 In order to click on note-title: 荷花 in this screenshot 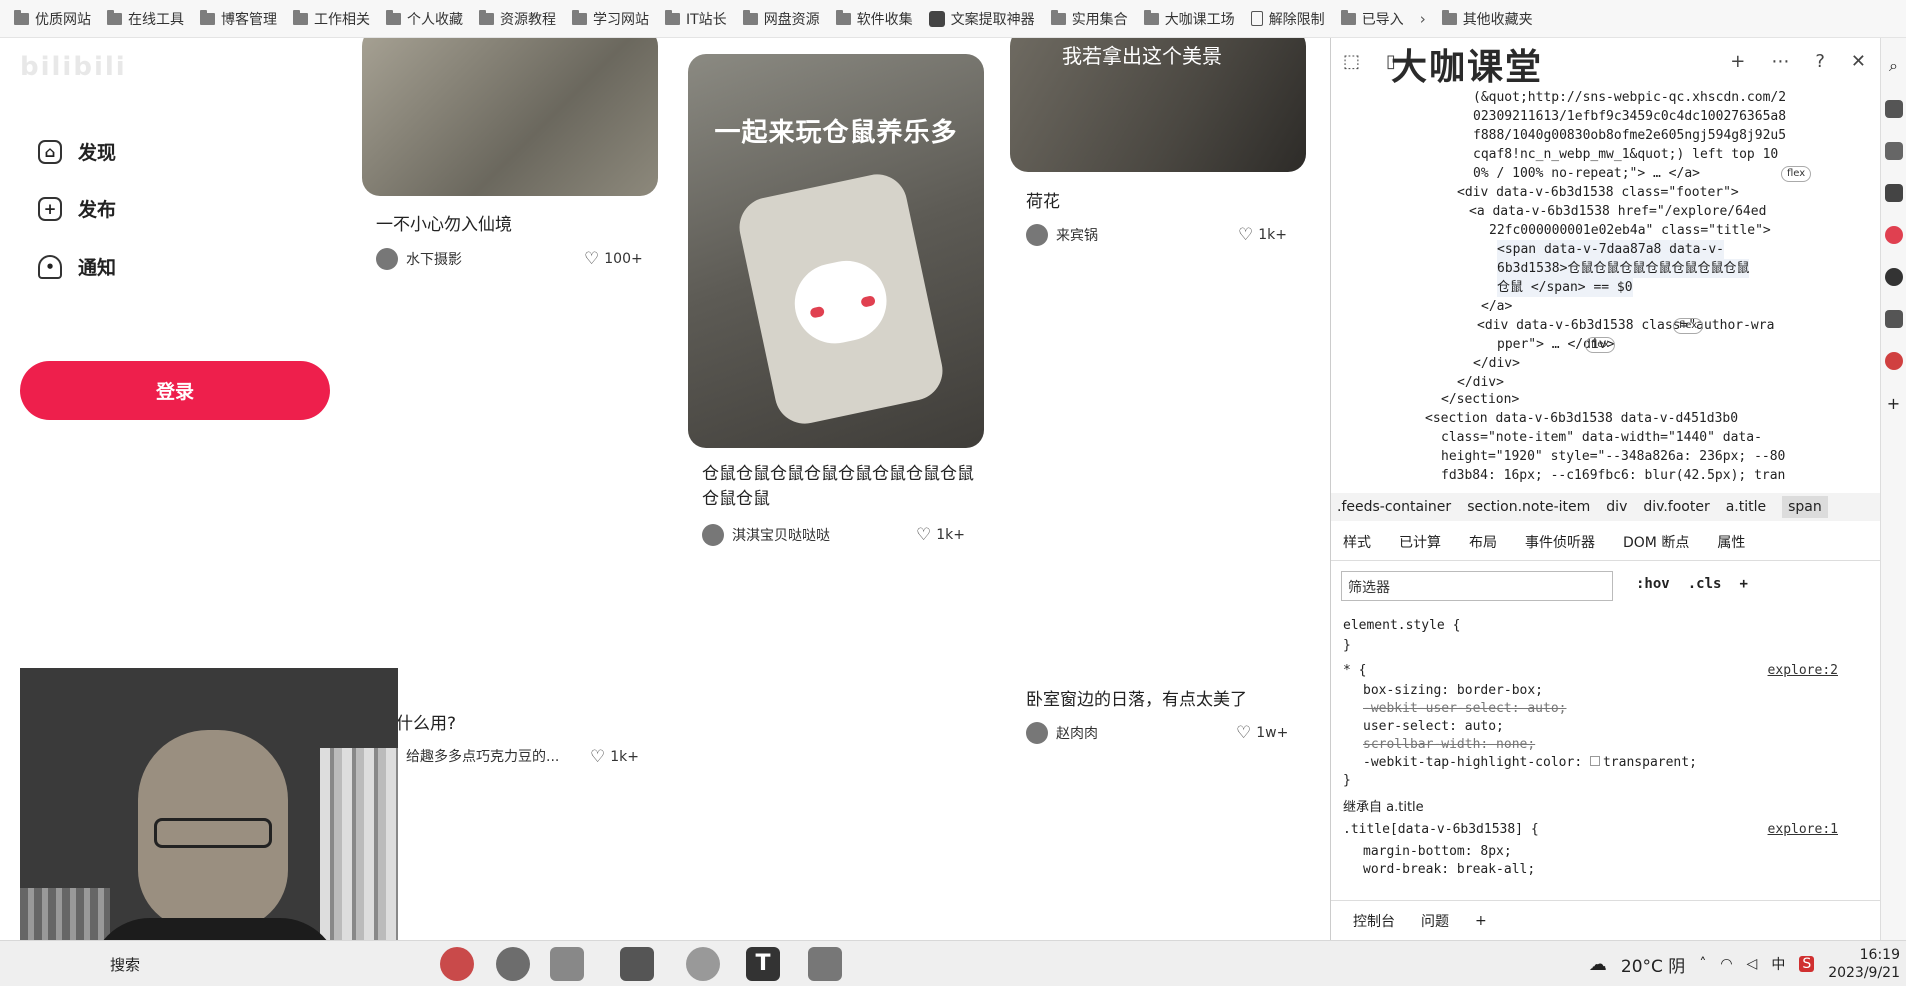, I will do `click(1043, 202)`.